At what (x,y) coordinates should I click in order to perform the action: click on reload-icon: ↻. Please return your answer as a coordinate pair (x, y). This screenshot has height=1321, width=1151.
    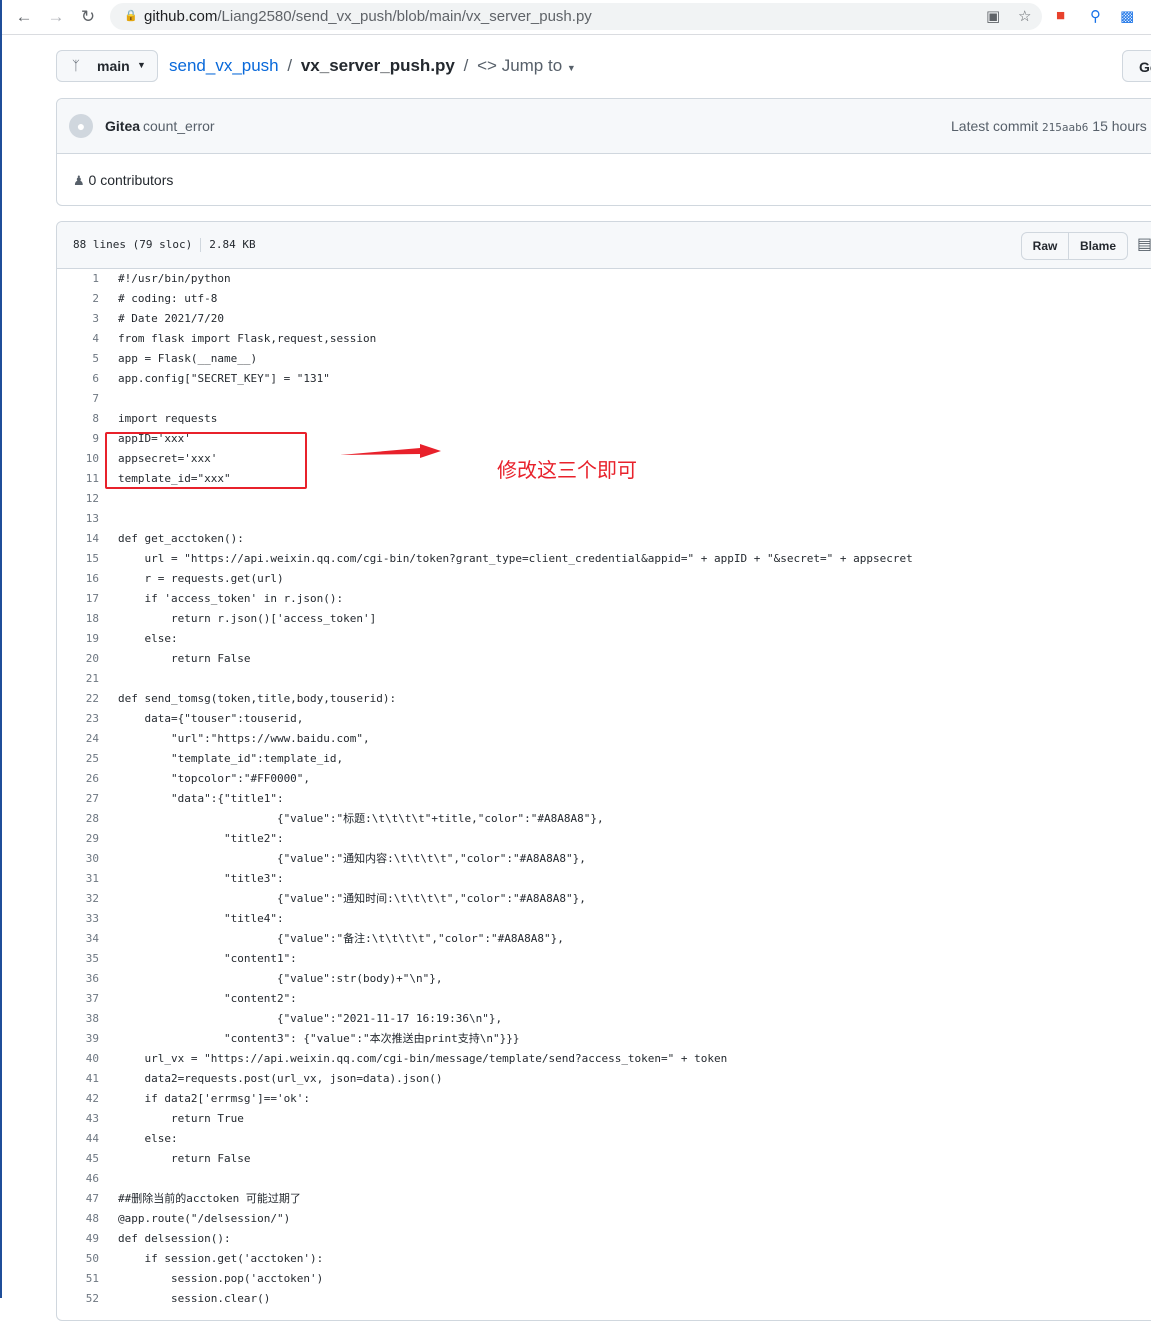
    Looking at the image, I should click on (88, 17).